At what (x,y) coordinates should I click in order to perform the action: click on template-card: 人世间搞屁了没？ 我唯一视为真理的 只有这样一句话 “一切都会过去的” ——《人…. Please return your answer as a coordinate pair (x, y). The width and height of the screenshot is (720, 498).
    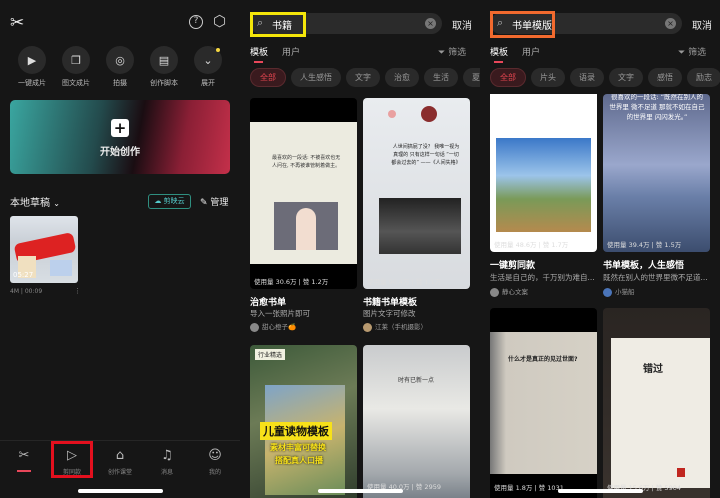
    Looking at the image, I should click on (416, 193).